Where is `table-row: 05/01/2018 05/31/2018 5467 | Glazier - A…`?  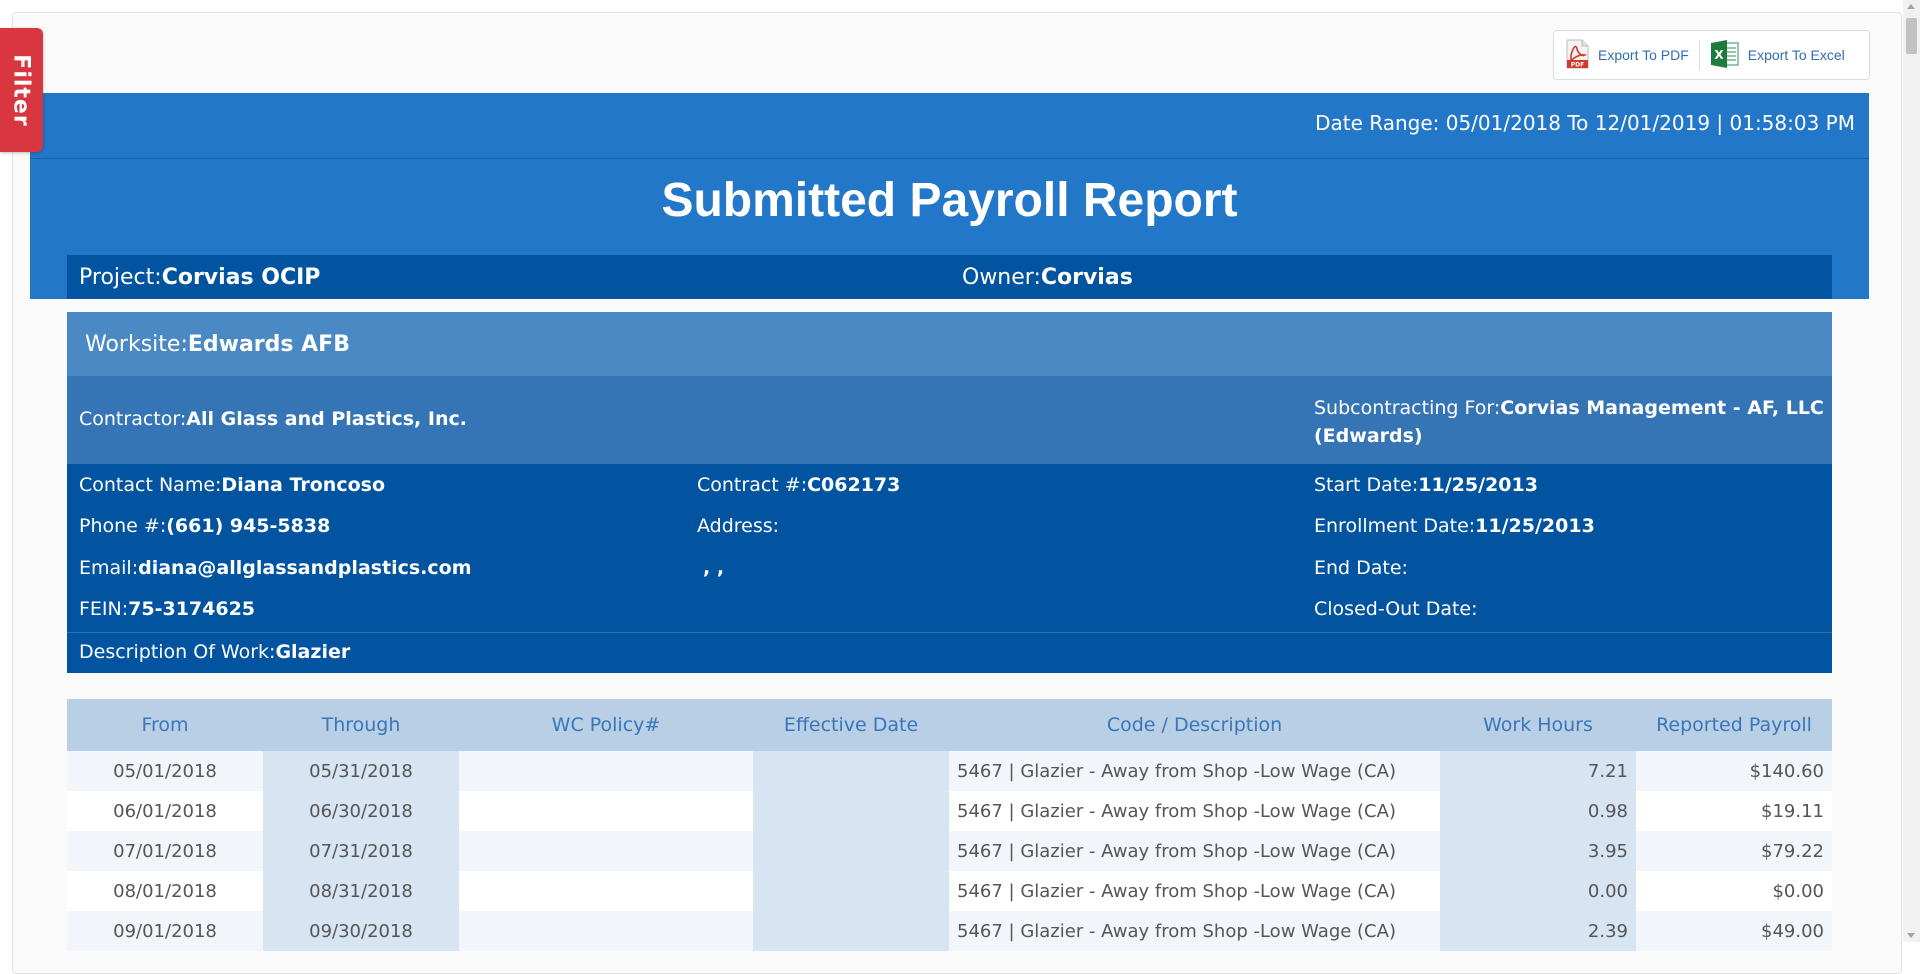 table-row: 05/01/2018 05/31/2018 5467 | Glazier - A… is located at coordinates (949, 771).